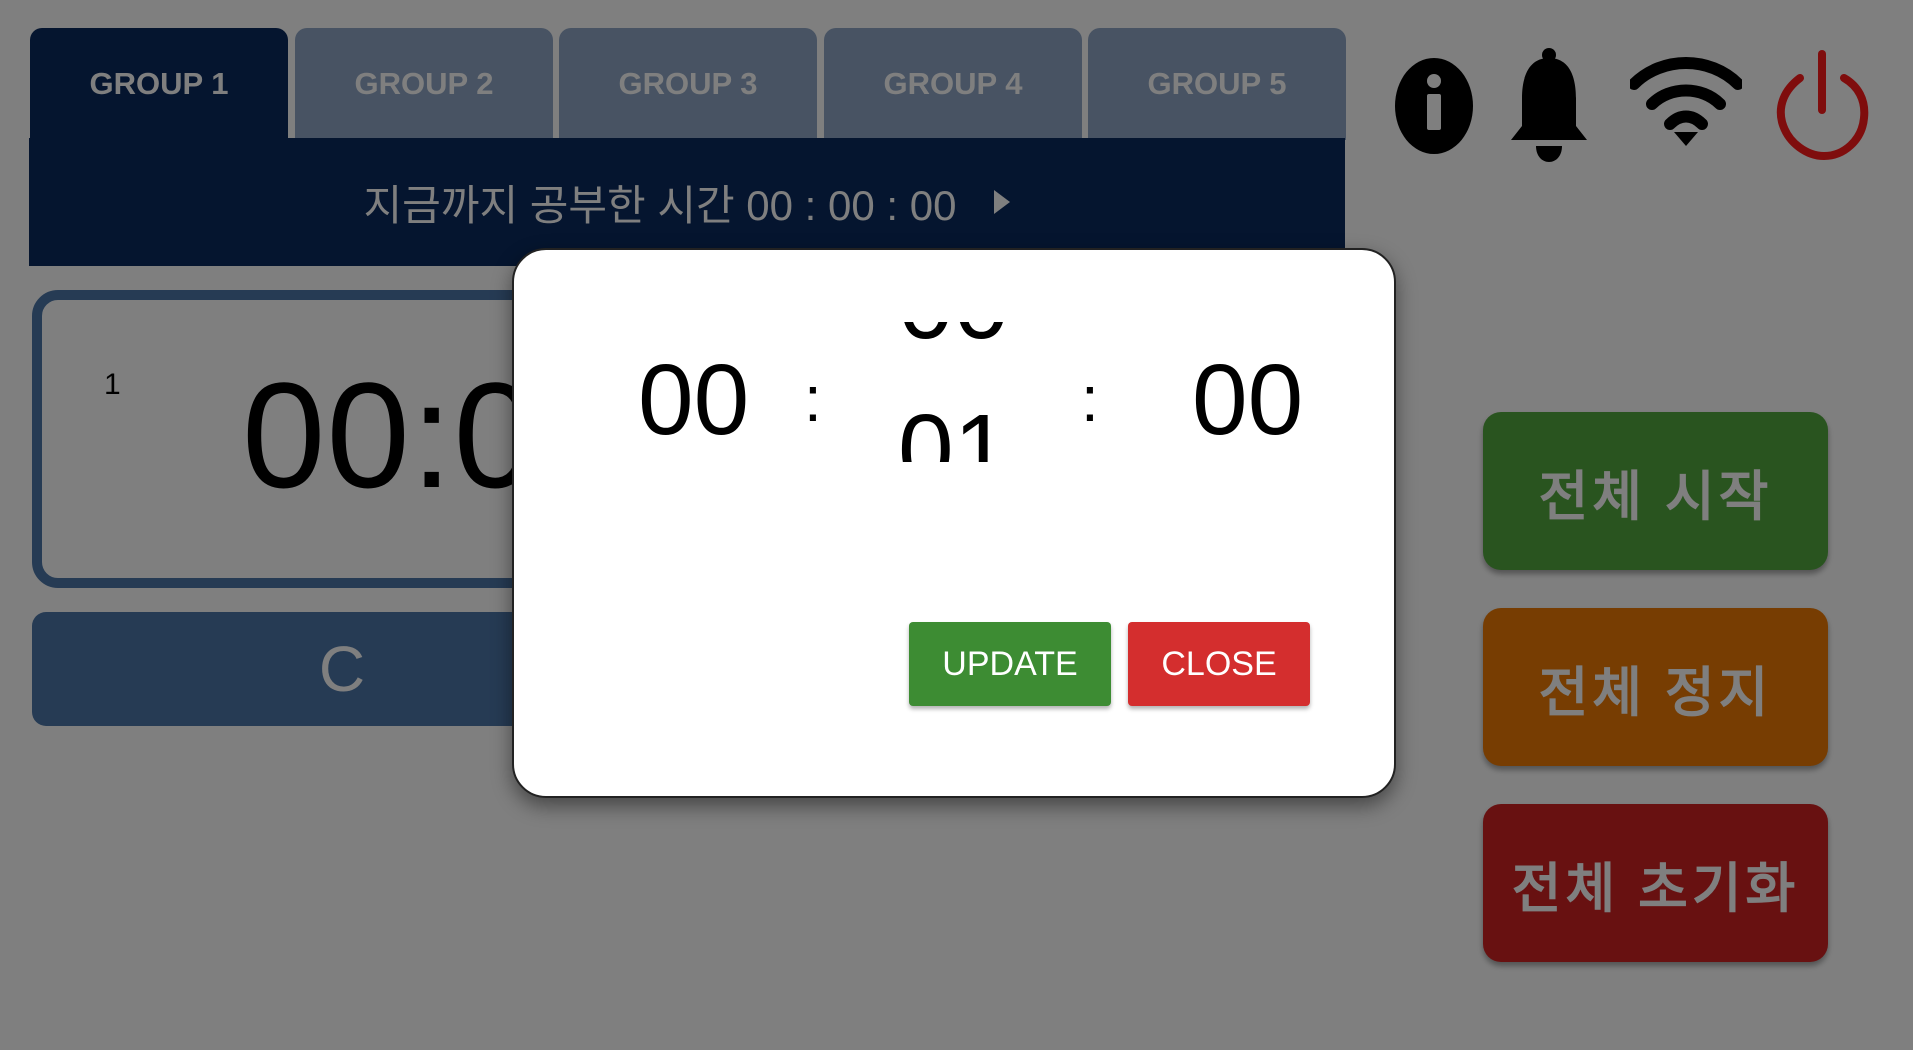 The image size is (1913, 1050). Describe the element at coordinates (954, 428) in the screenshot. I see `minutes-current-value: 01` at that location.